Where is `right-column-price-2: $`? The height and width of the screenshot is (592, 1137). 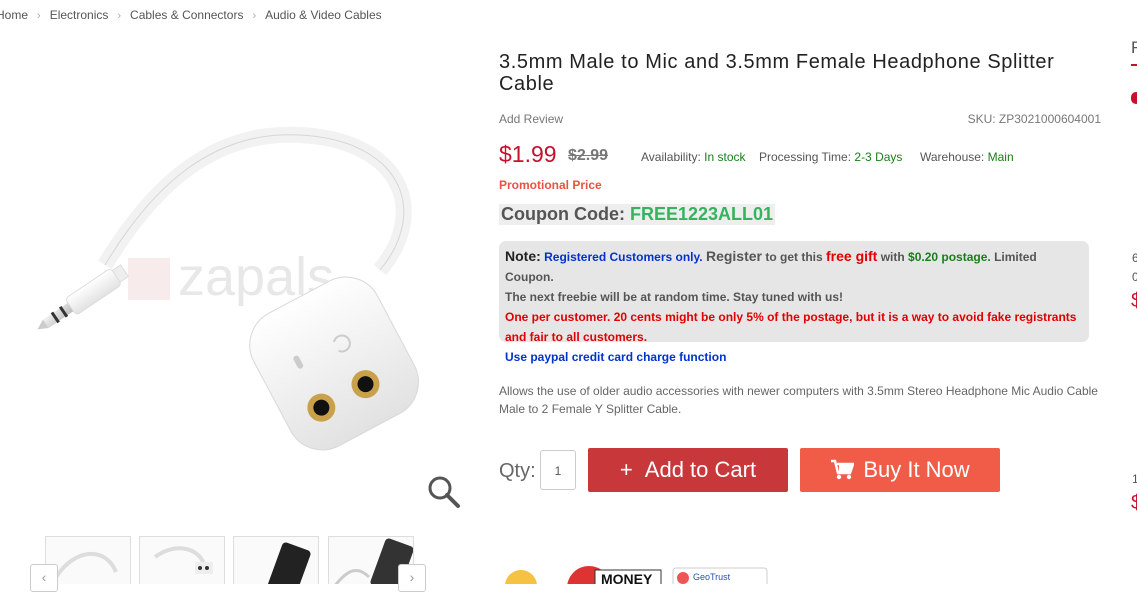 right-column-price-2: $ is located at coordinates (1134, 503).